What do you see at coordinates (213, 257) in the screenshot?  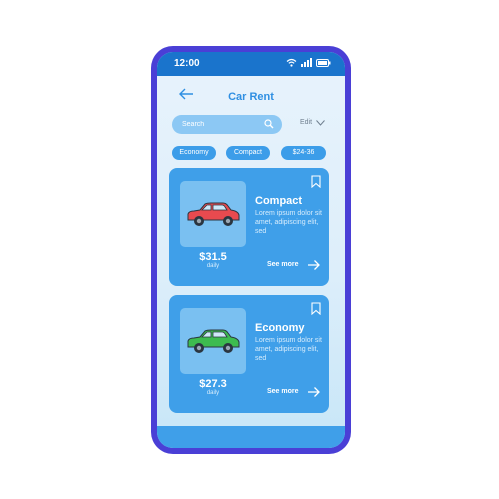 I see `car-price: $31.5` at bounding box center [213, 257].